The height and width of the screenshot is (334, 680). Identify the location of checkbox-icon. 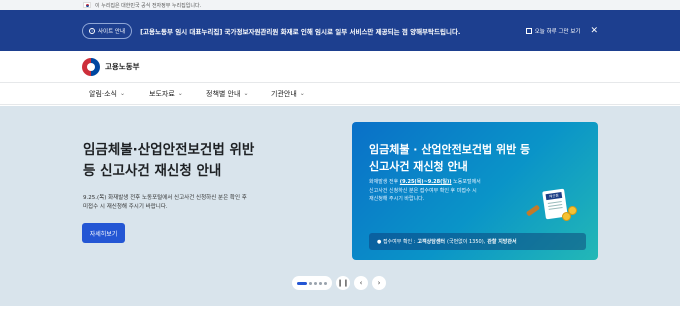
(528, 31).